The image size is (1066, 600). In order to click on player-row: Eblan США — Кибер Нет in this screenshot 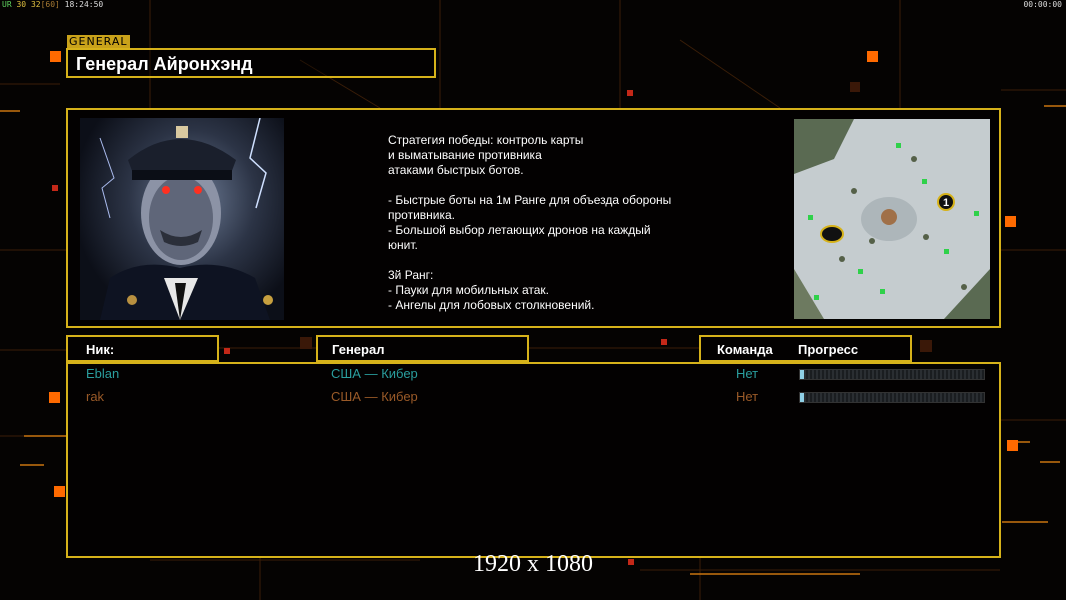, I will do `click(533, 374)`.